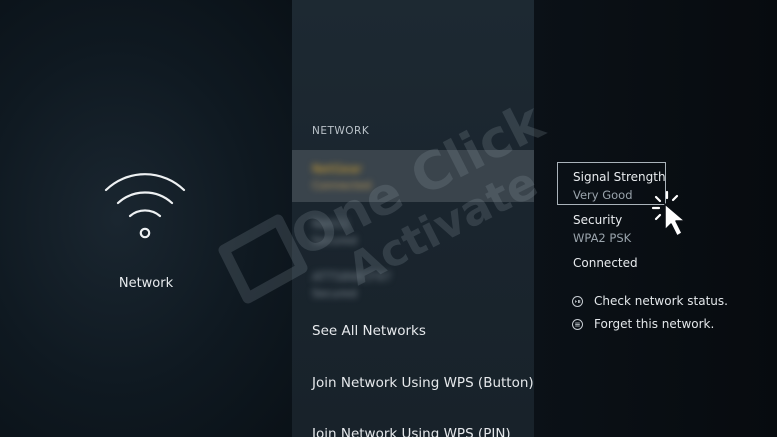 This screenshot has height=437, width=777. Describe the element at coordinates (352, 277) in the screenshot. I see `network-name: ATT58WCF97` at that location.